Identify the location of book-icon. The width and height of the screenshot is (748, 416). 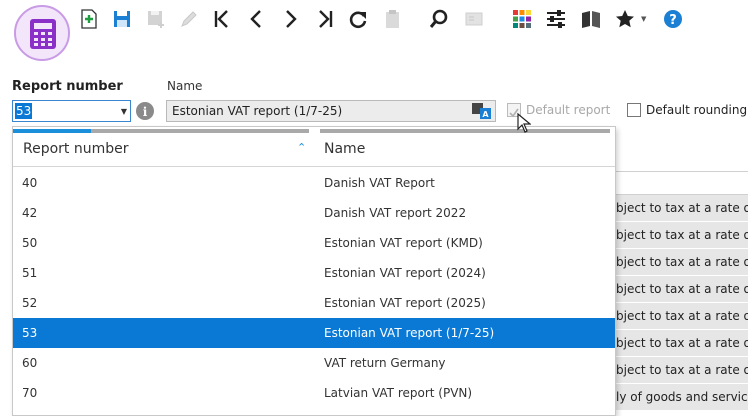
(591, 19).